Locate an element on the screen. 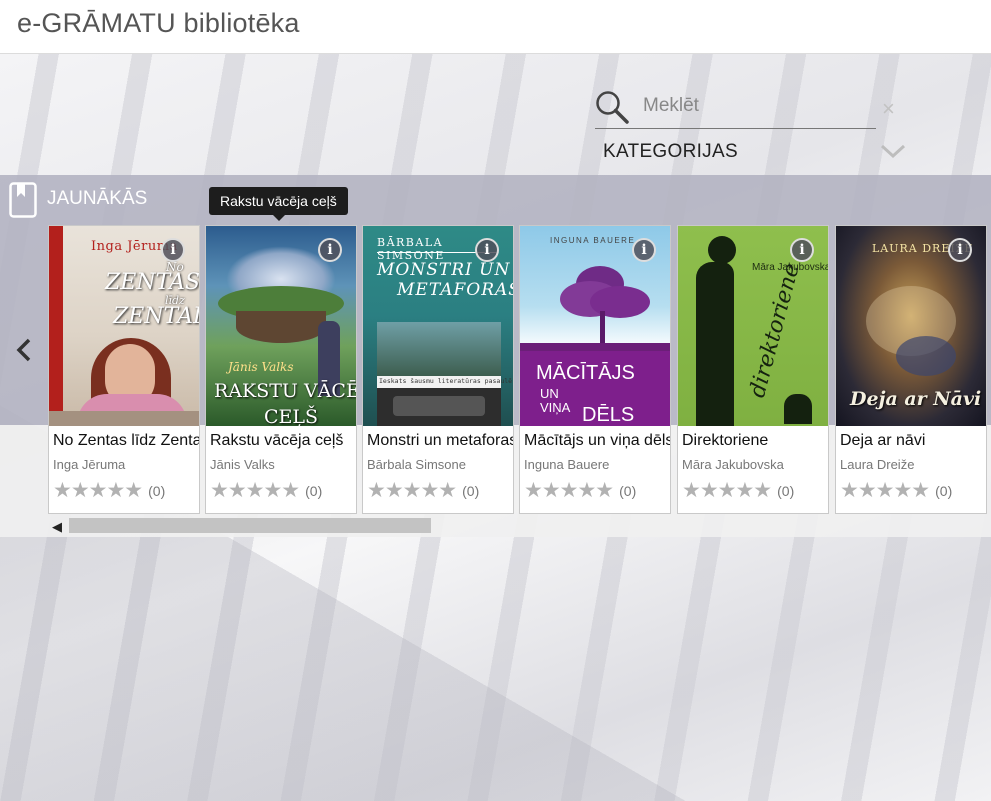  book-title: Mācītājs un viņa dēls is located at coordinates (597, 440).